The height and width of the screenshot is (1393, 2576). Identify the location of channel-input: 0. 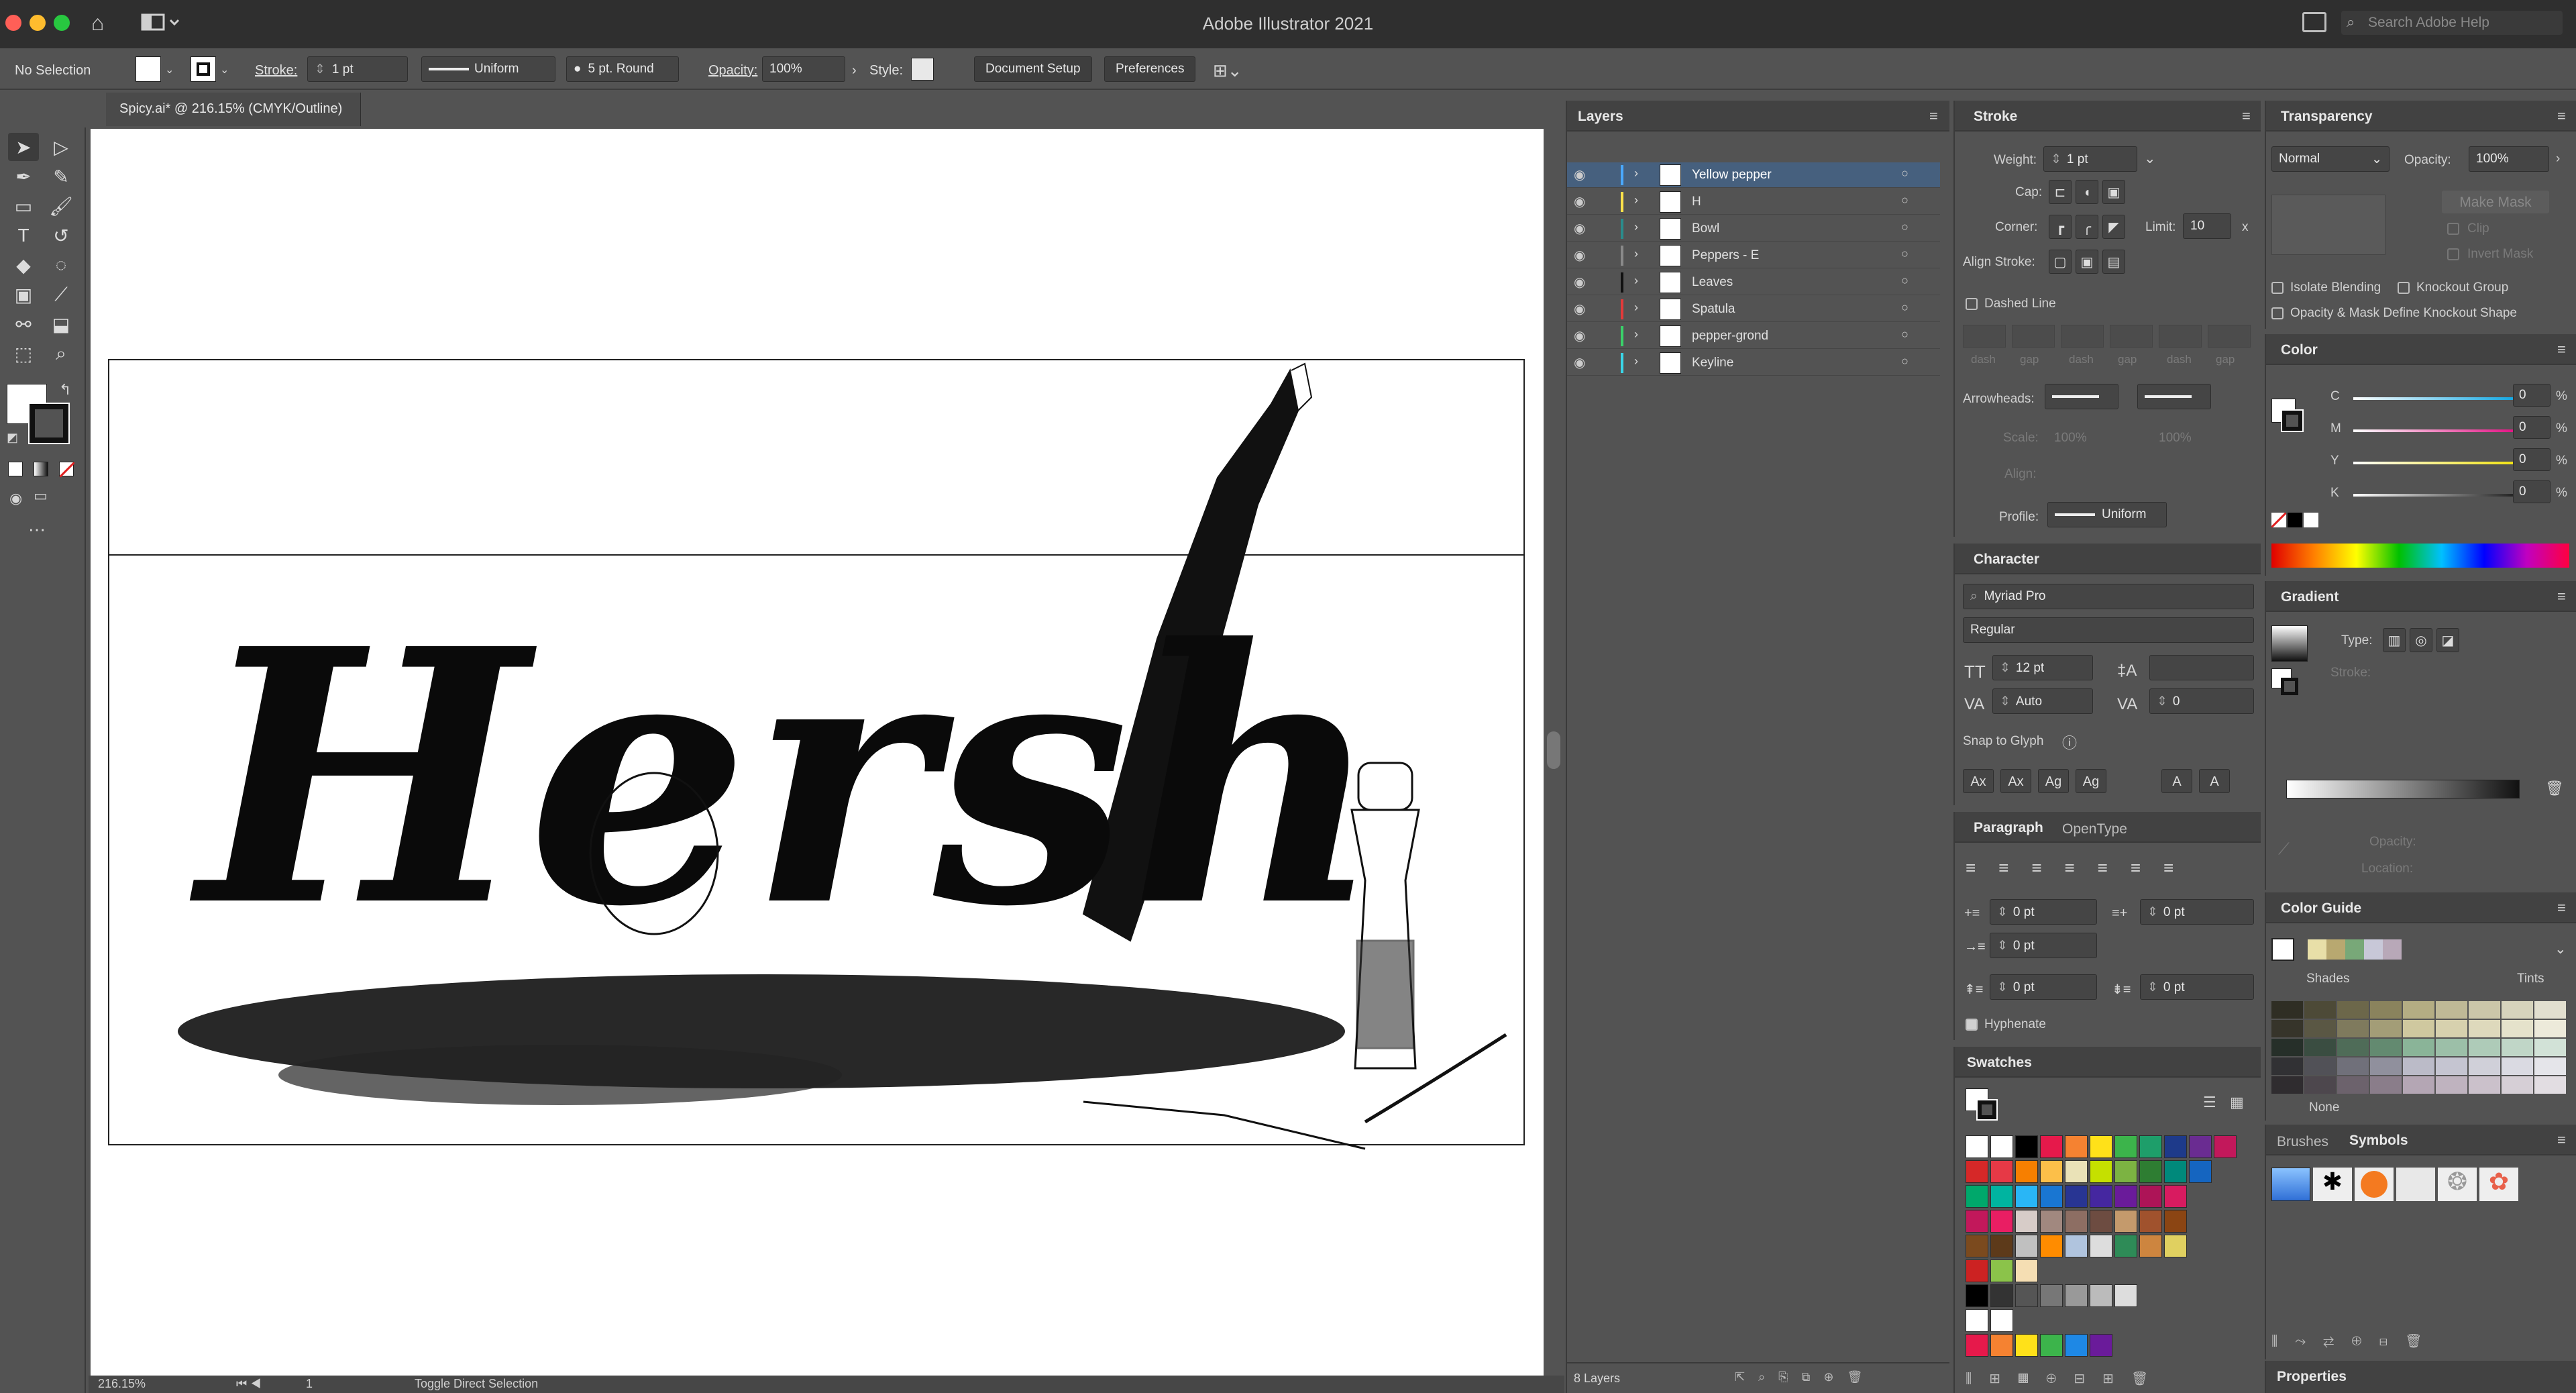
(2532, 491).